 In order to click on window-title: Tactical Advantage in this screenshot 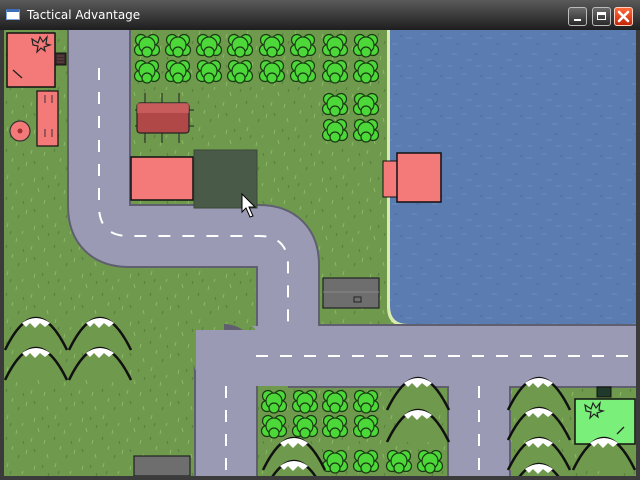, I will do `click(84, 15)`.